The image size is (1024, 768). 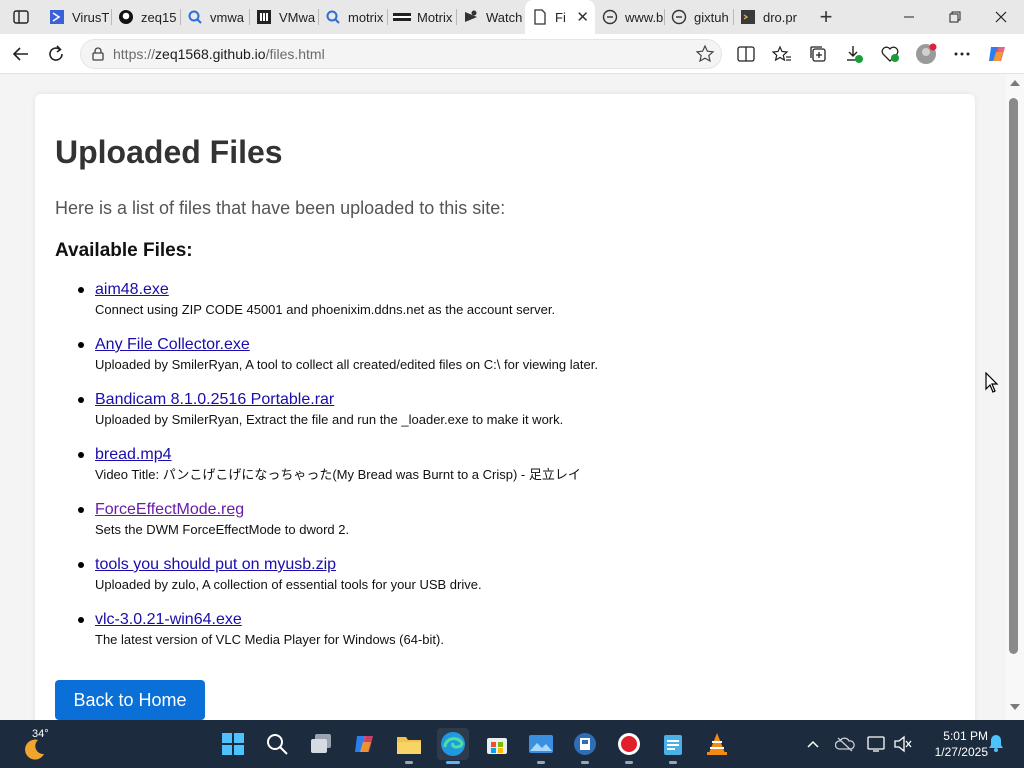 I want to click on copilot-button, so click(x=998, y=54).